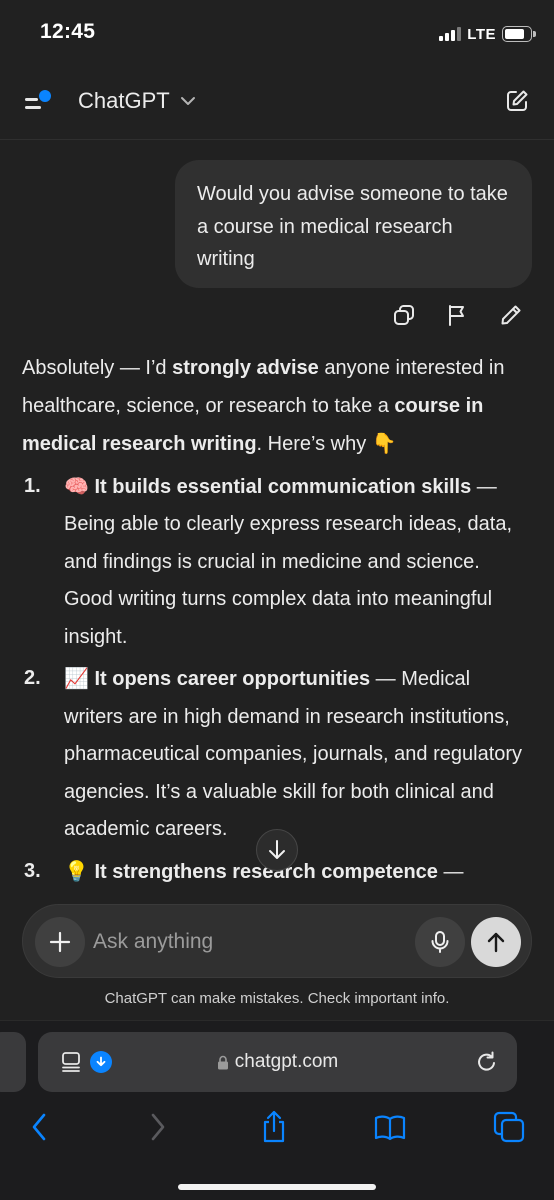 Image resolution: width=554 pixels, height=1200 pixels. What do you see at coordinates (32, 485) in the screenshot?
I see `list-number: 1.` at bounding box center [32, 485].